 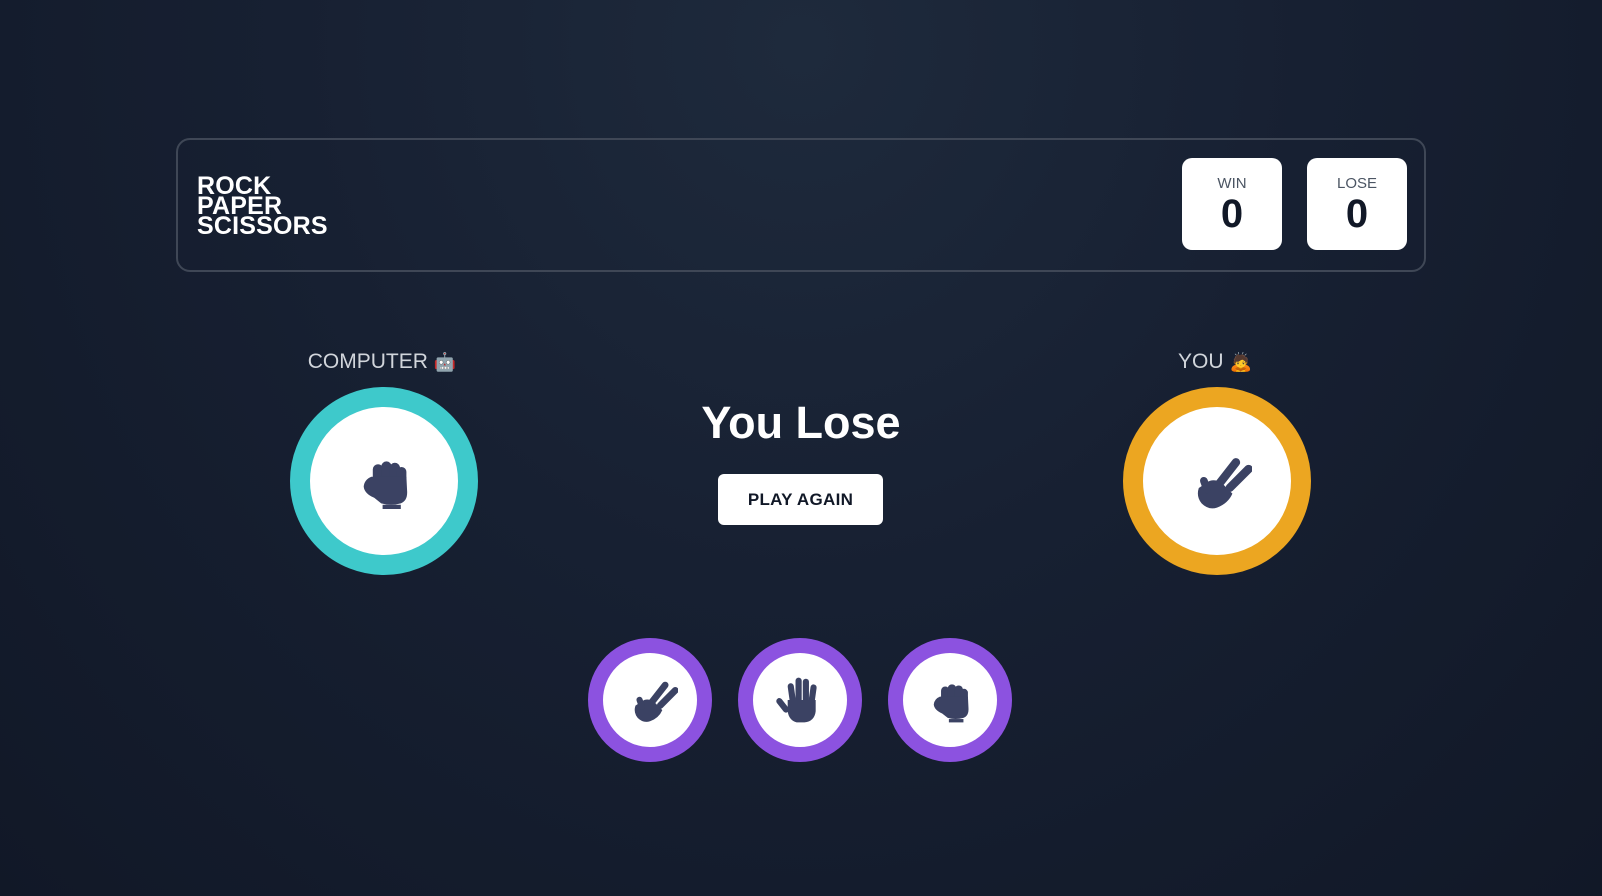 I want to click on robot-emoji-icon: 🤖, so click(x=445, y=362).